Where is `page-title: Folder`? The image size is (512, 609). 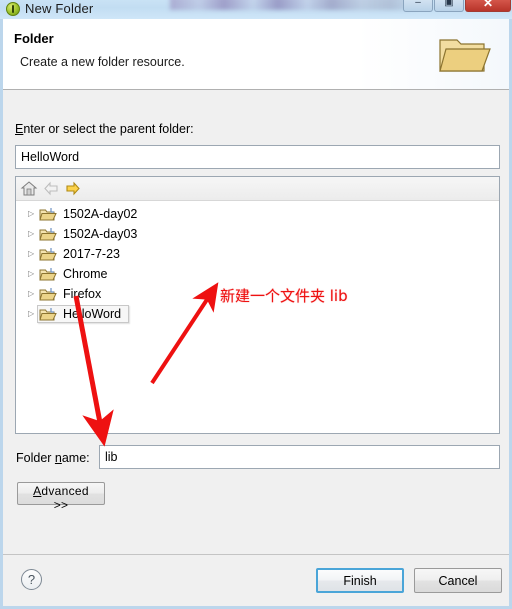
page-title: Folder is located at coordinates (34, 38).